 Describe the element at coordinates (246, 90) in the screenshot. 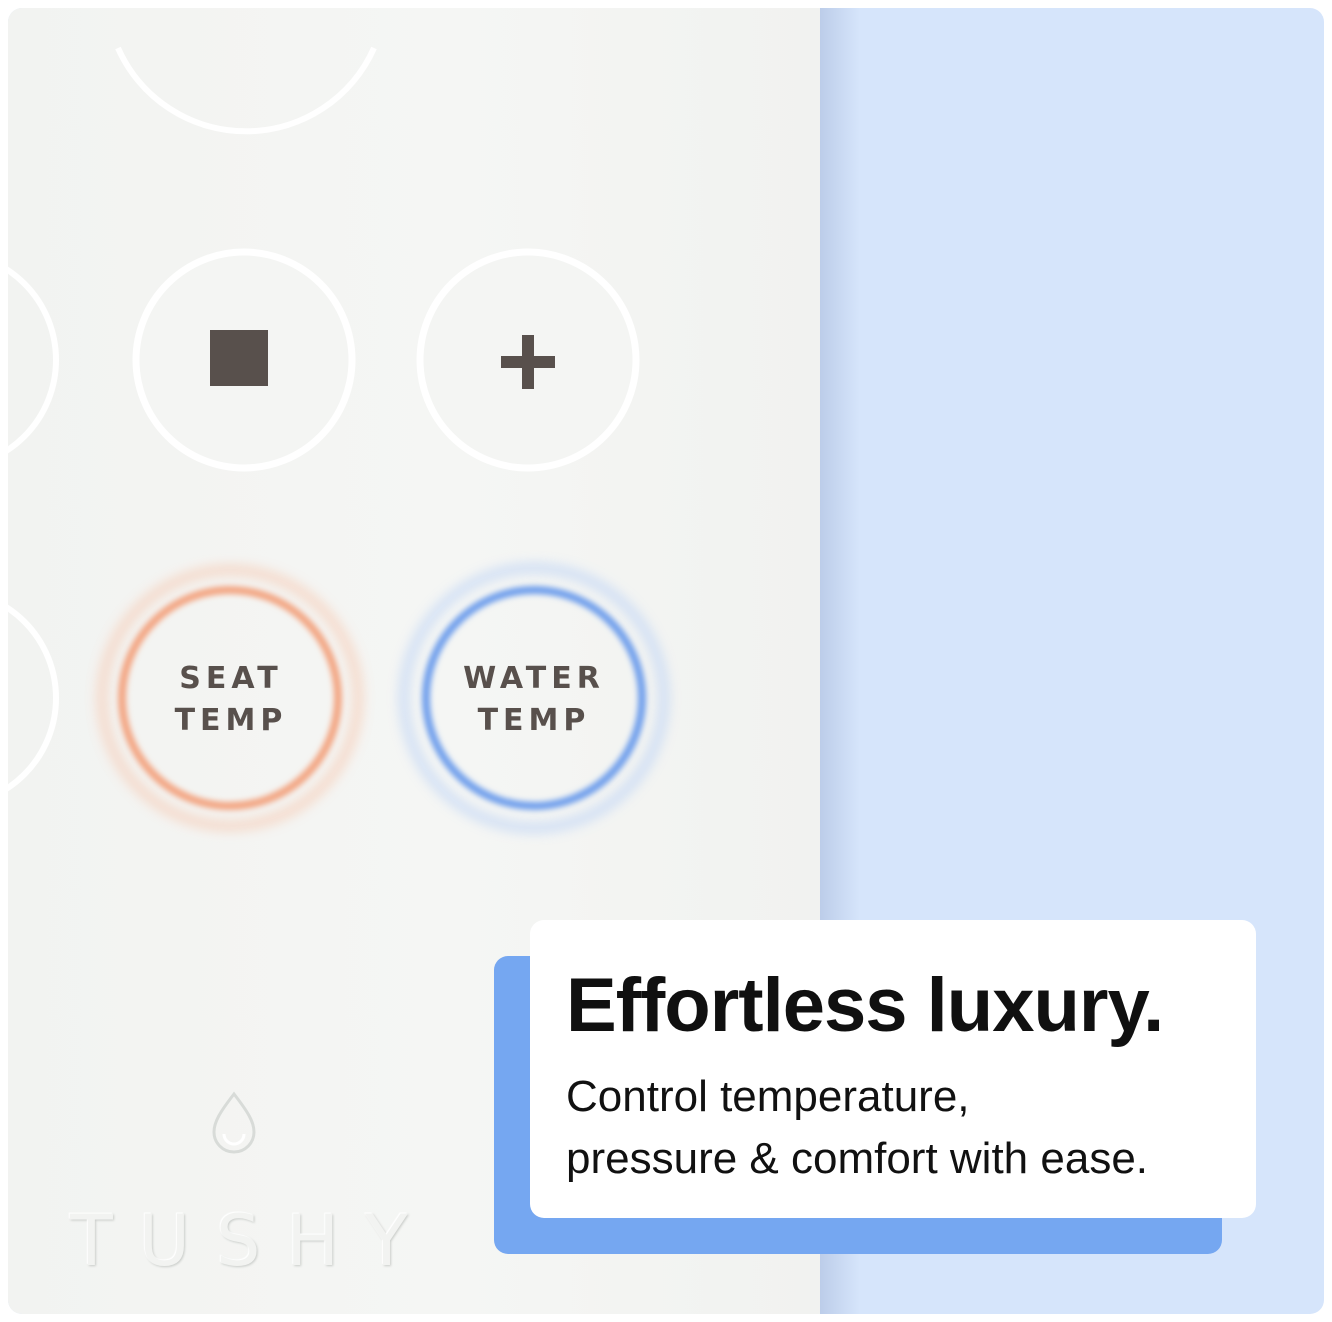

I see `top-button-ring` at that location.